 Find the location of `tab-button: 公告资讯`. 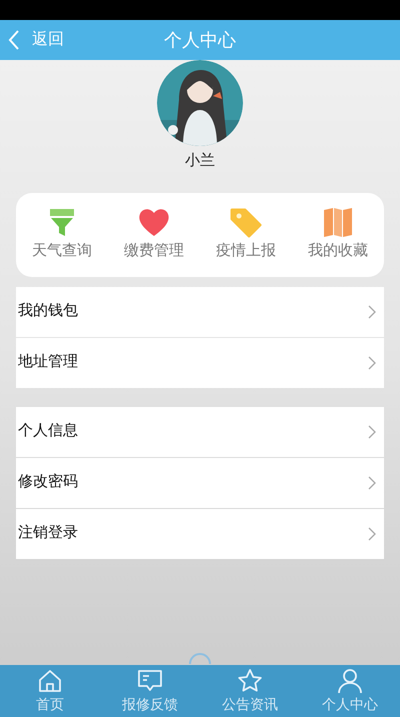

tab-button: 公告资讯 is located at coordinates (250, 691).